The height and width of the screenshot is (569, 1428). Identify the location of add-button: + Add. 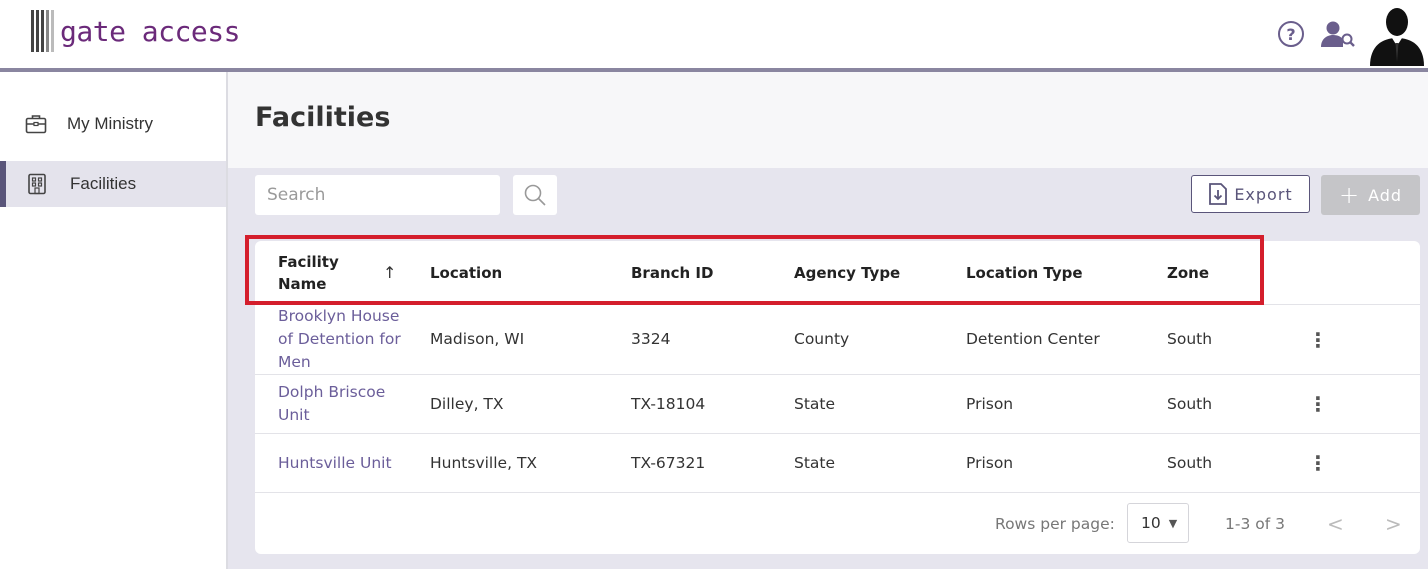
(1370, 195).